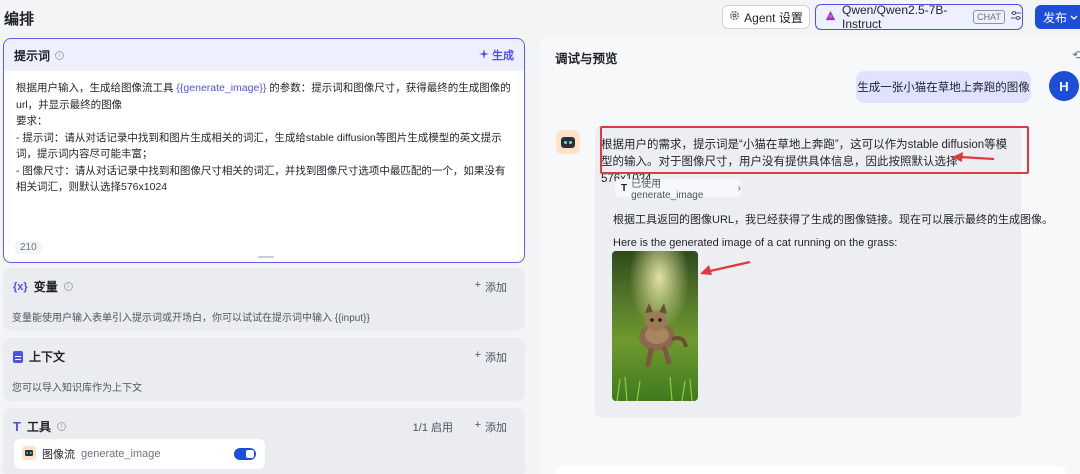  I want to click on variables-header: {x} 变量 i, so click(43, 286).